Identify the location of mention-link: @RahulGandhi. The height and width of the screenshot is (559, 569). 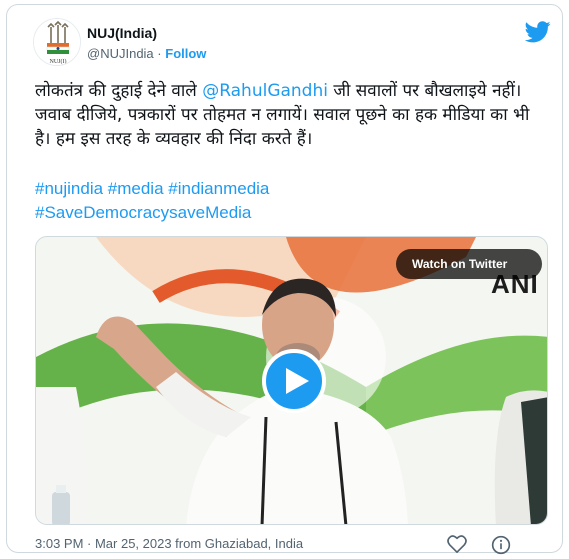
(265, 91).